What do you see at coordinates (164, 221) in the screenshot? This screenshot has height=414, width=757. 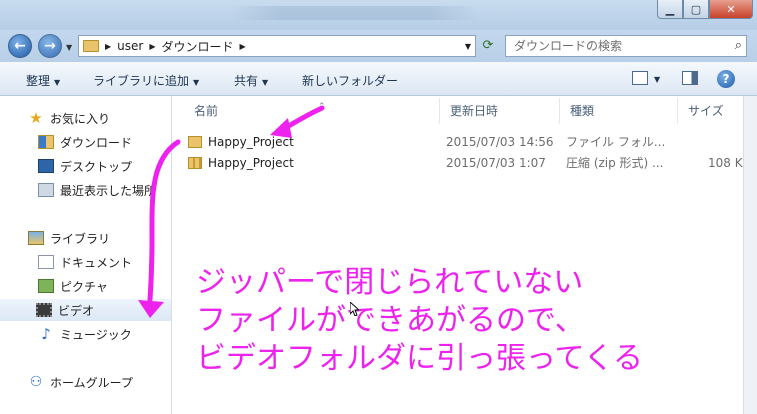 I see `annotation-arrow-to-videos` at bounding box center [164, 221].